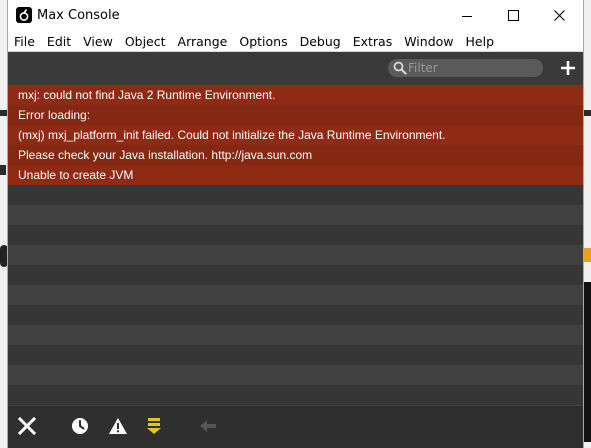  Describe the element at coordinates (24, 41) in the screenshot. I see `menu-file: File` at that location.